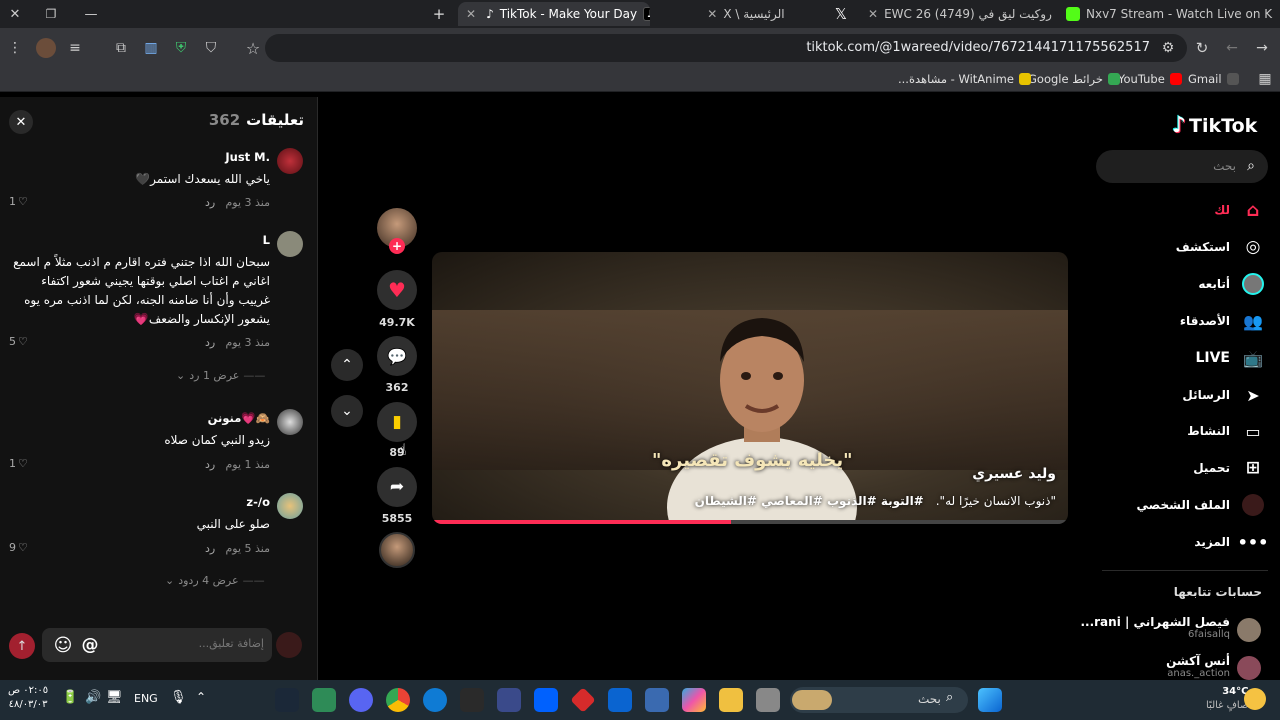 This screenshot has width=1280, height=720. I want to click on network-icon: 🖥, so click(114, 697).